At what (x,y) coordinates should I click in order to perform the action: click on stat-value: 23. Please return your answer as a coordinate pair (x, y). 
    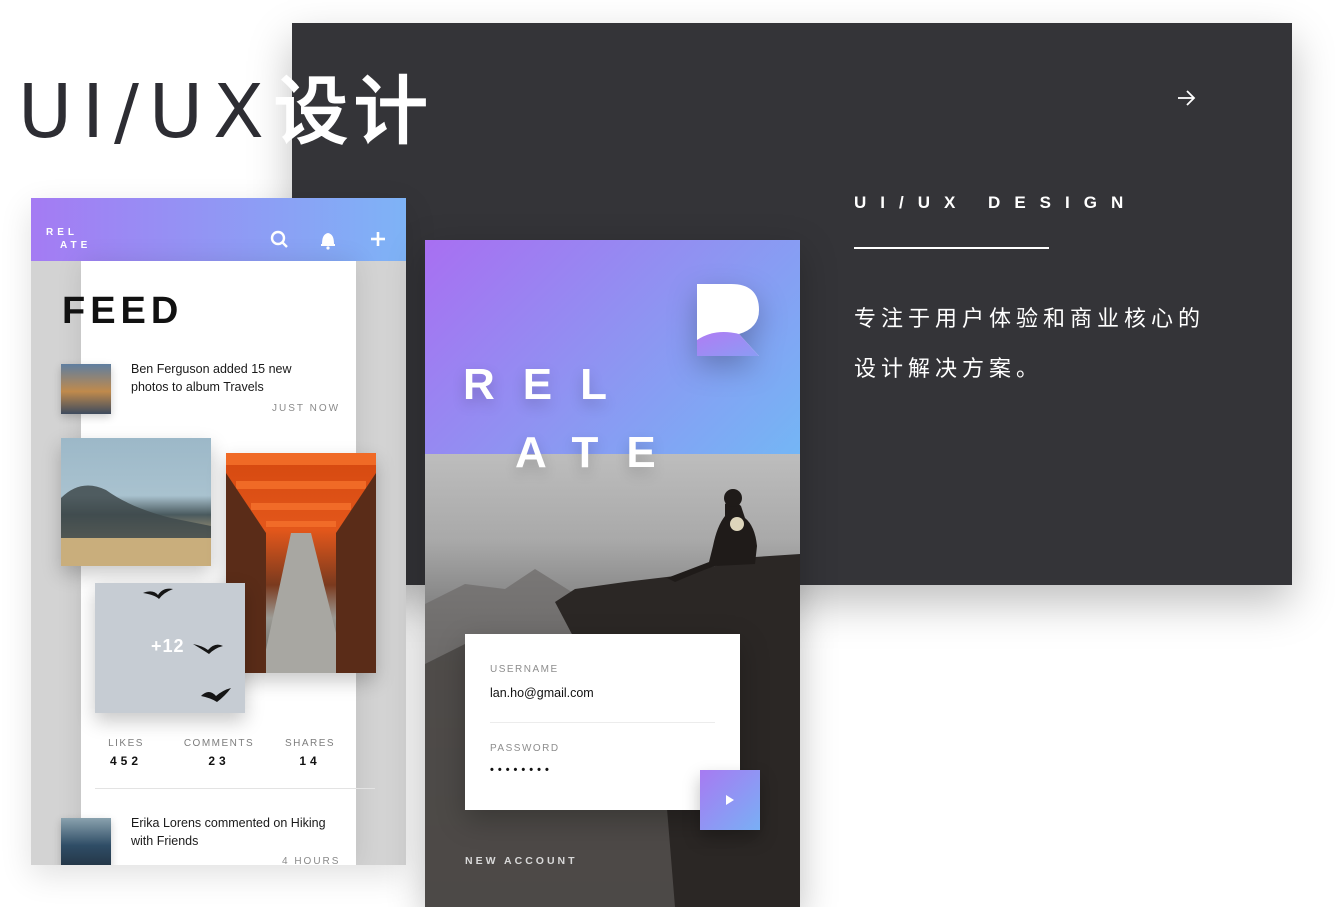
    Looking at the image, I should click on (219, 761).